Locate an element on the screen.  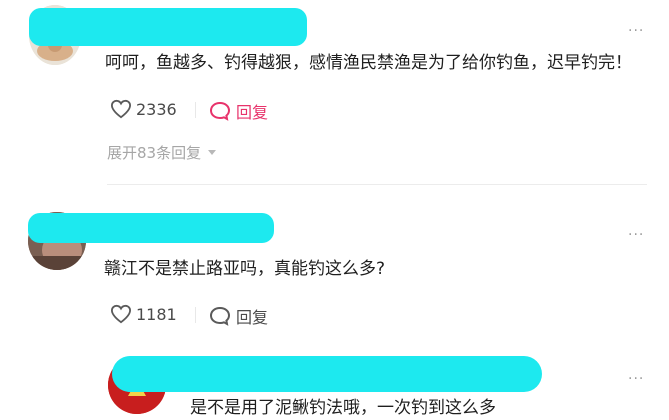
expand-replies-button: 展开83条回复 is located at coordinates (162, 152).